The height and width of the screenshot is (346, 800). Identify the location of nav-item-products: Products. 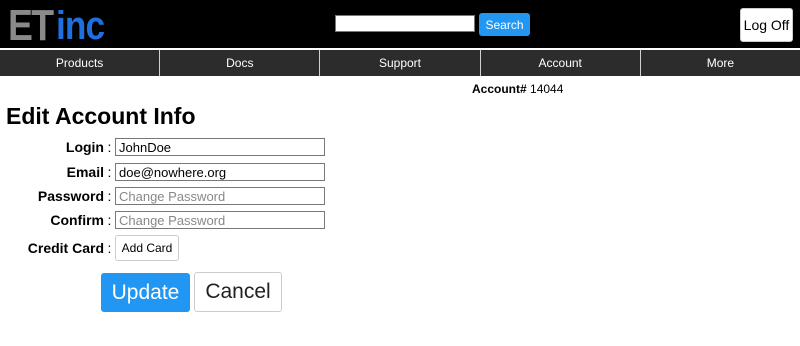
(80, 63).